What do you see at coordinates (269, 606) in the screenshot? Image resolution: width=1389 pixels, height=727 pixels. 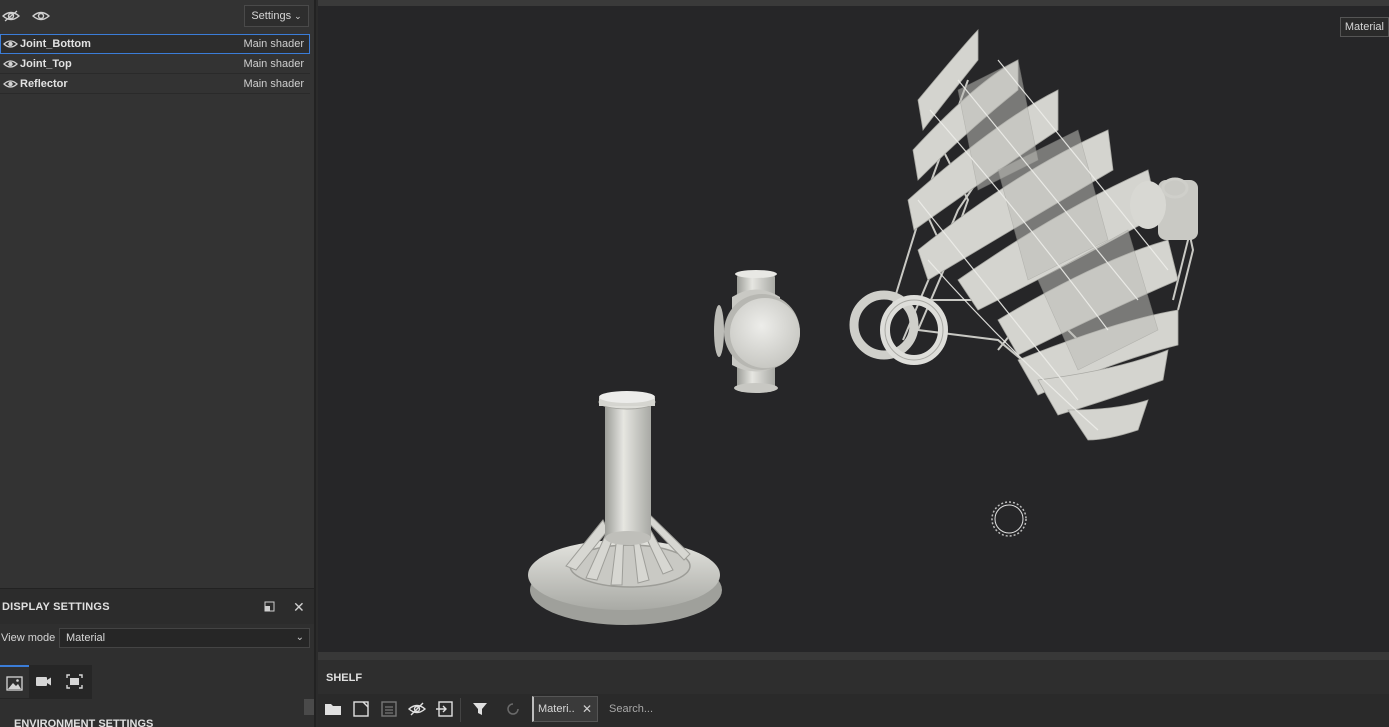 I see `float-window-icon` at bounding box center [269, 606].